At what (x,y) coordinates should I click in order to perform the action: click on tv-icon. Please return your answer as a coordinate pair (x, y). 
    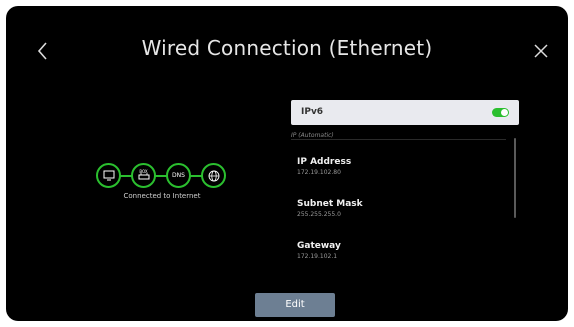
    Looking at the image, I should click on (108, 175).